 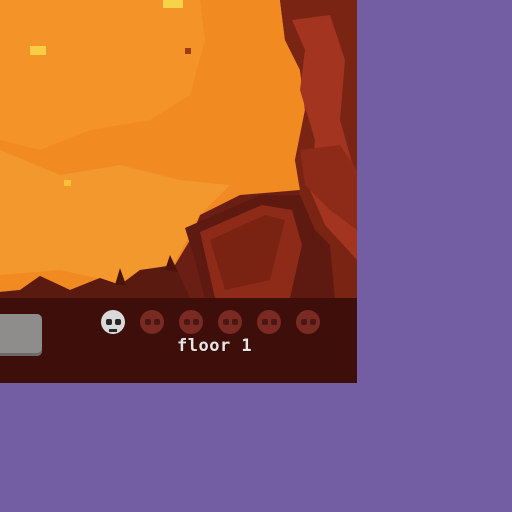 I want to click on menu-button, so click(x=21, y=335).